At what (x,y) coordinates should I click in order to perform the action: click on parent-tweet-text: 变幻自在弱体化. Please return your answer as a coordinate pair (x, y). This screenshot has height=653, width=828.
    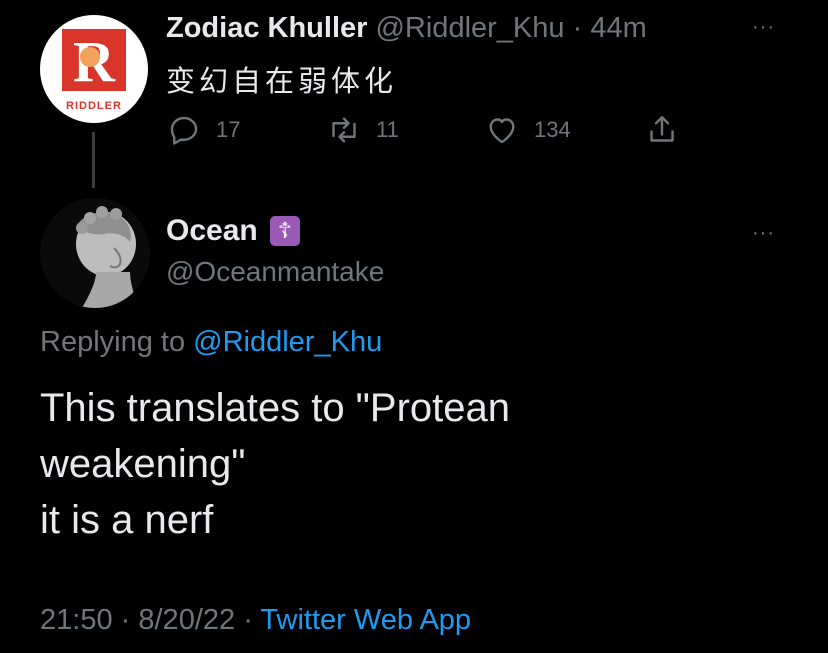
    Looking at the image, I should click on (282, 82).